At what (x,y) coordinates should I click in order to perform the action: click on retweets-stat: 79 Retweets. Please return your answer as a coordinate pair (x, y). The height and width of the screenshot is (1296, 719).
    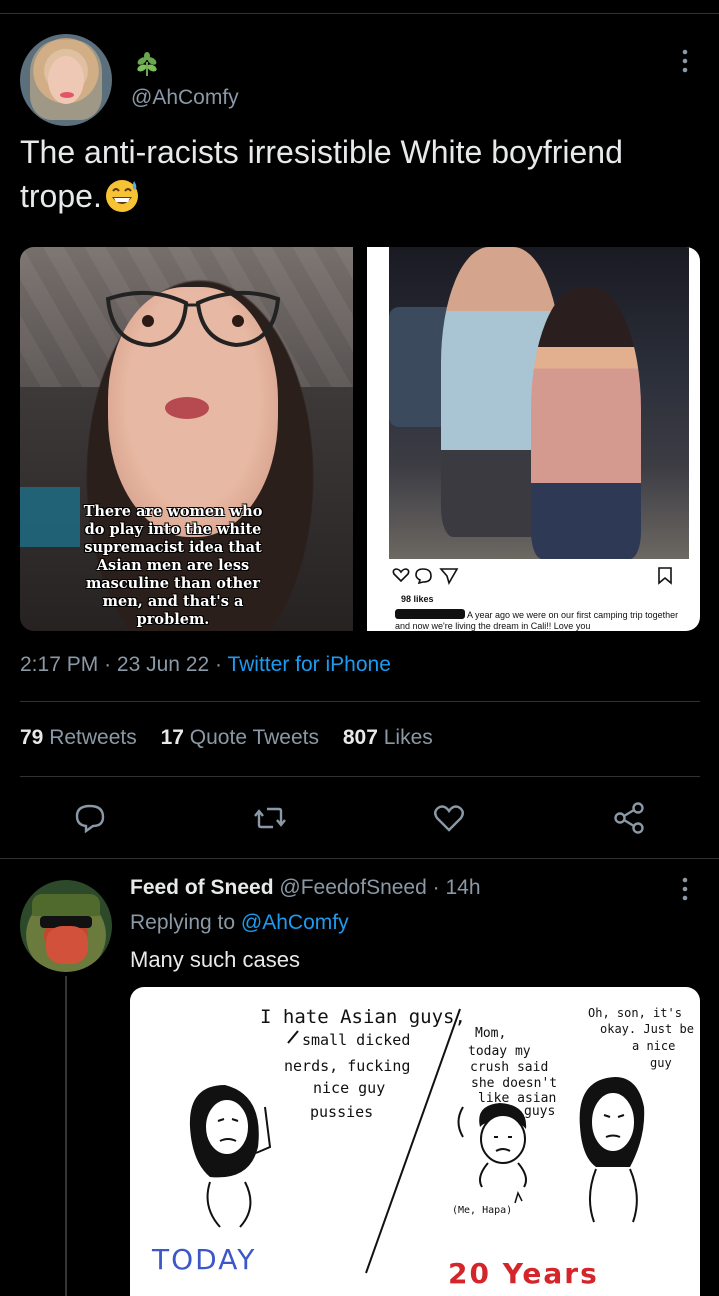
    Looking at the image, I should click on (78, 737).